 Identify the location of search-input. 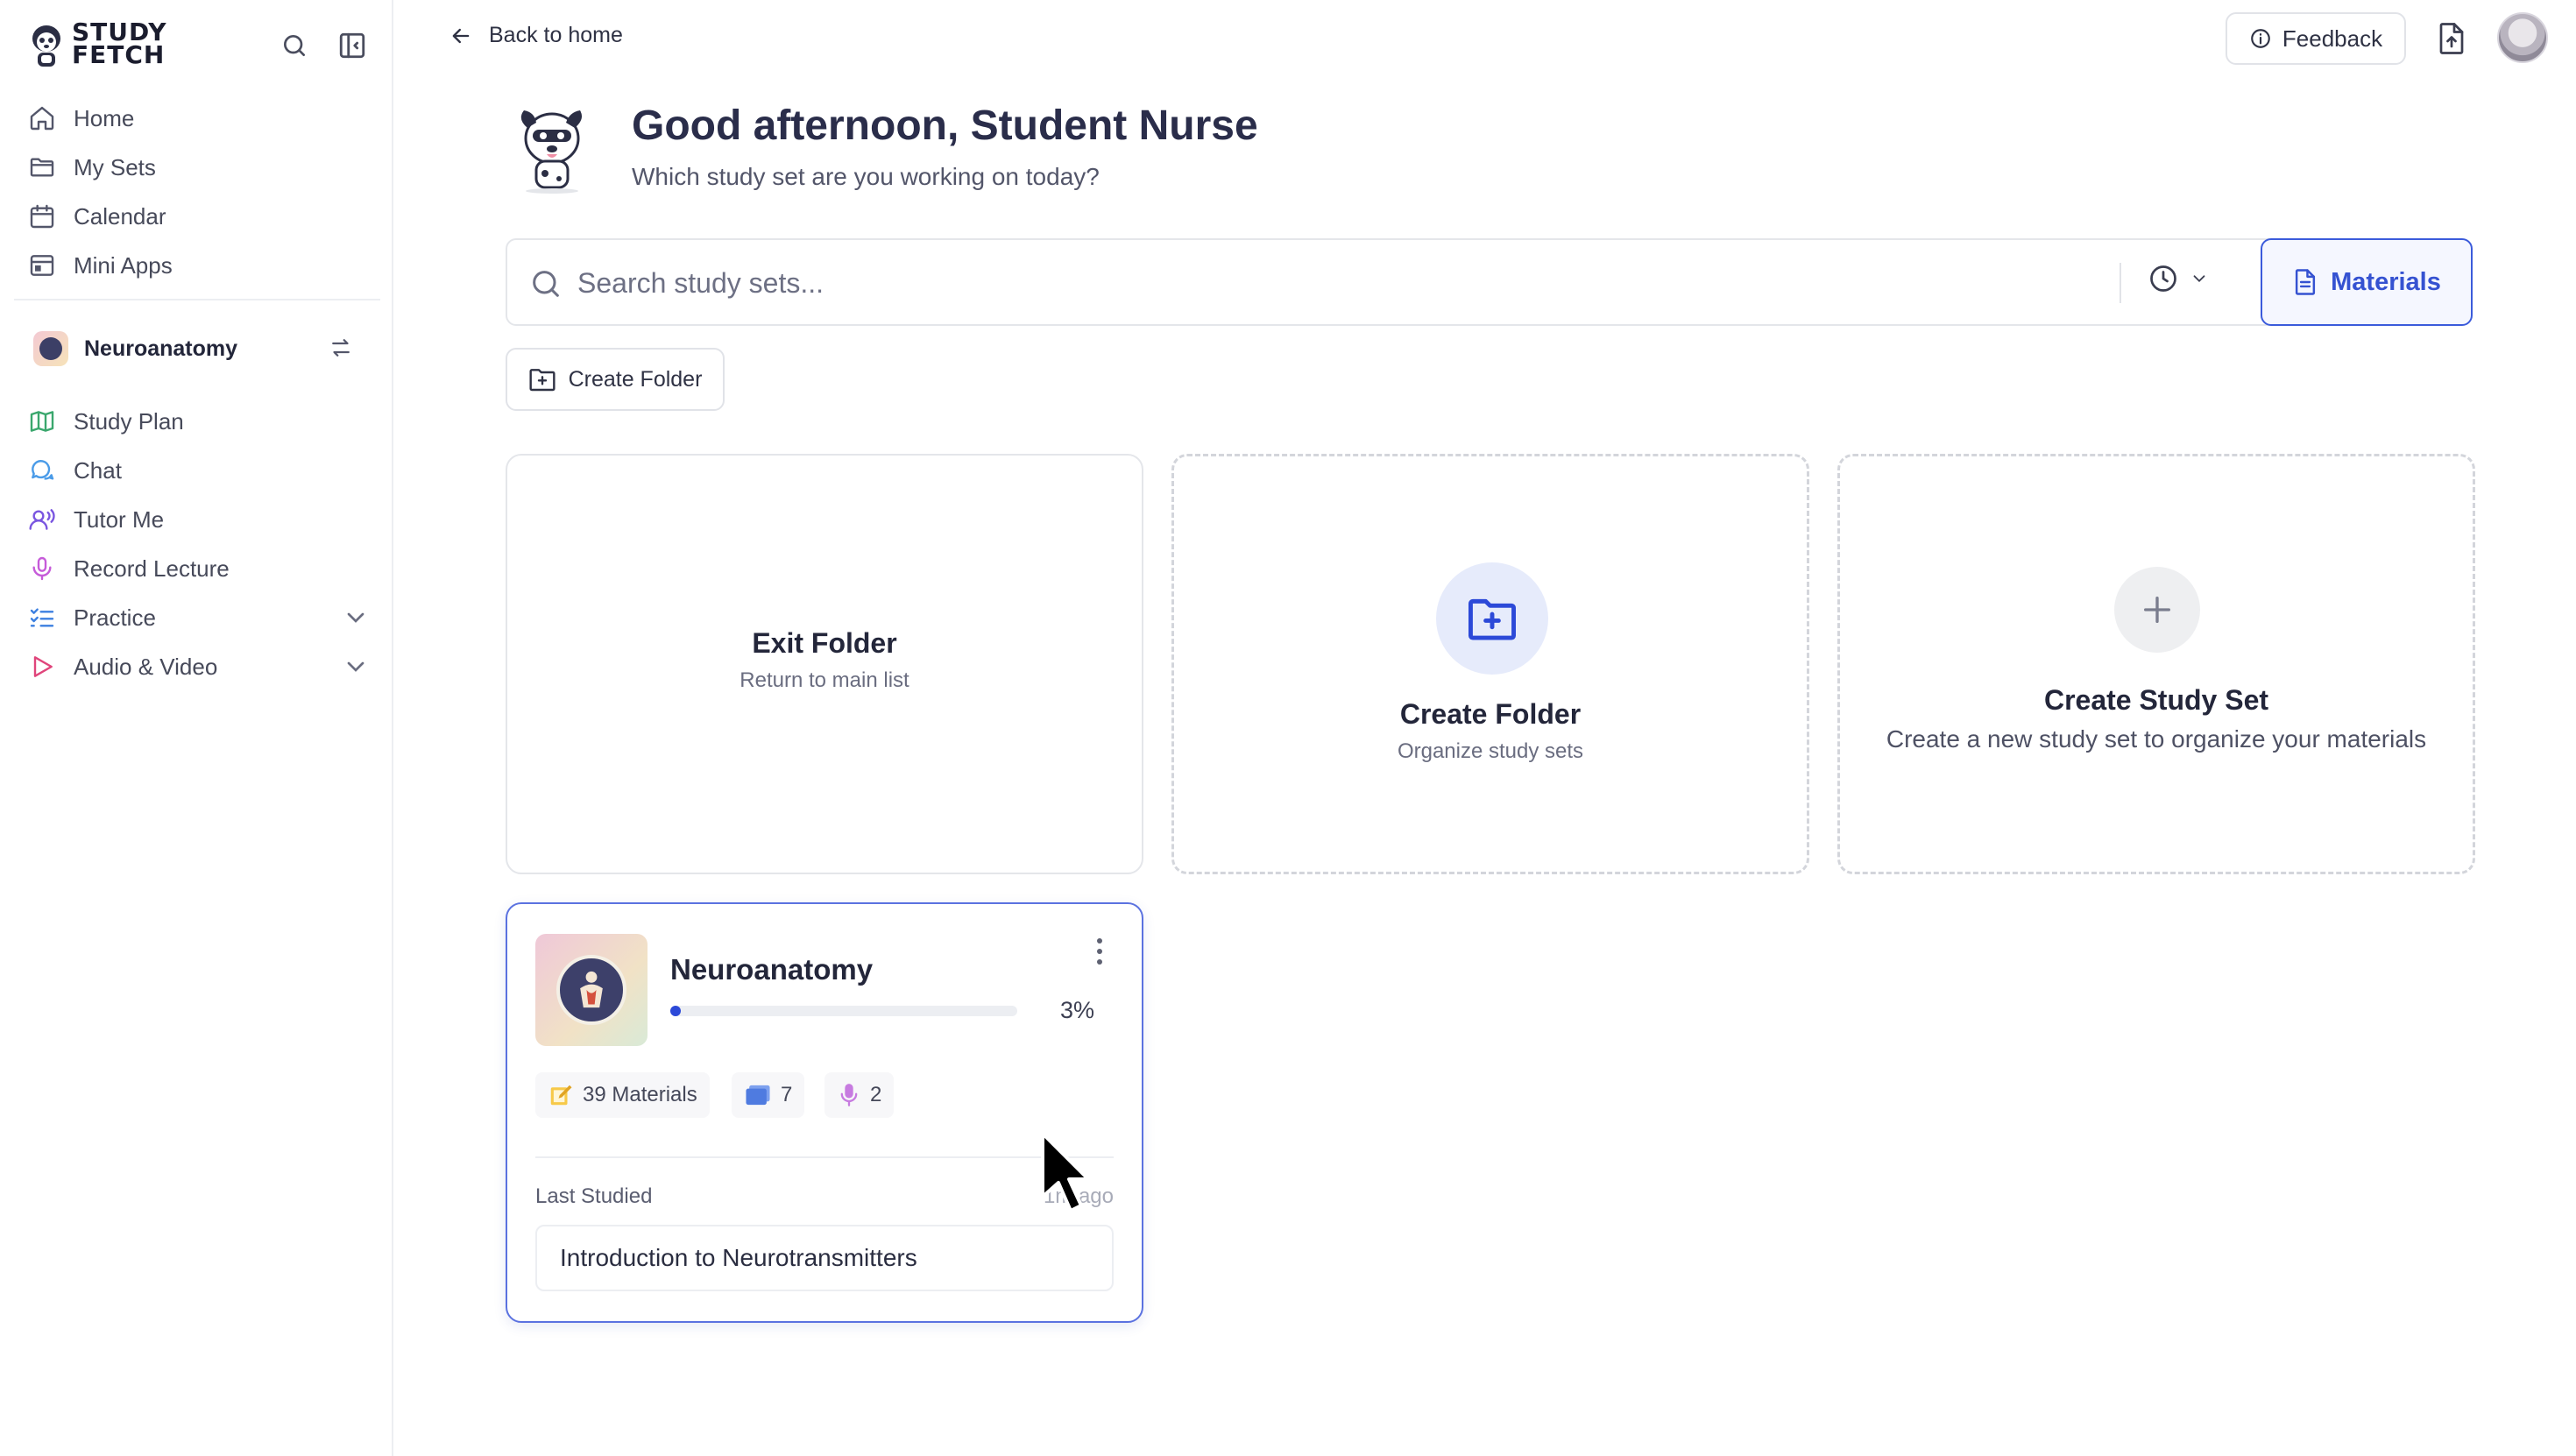
(1366, 283).